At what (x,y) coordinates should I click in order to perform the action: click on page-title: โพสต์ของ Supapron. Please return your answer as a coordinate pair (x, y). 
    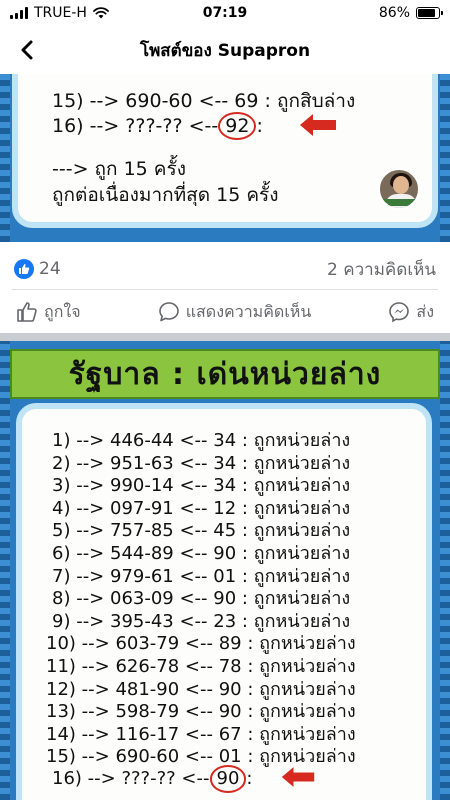
    Looking at the image, I should click on (225, 50).